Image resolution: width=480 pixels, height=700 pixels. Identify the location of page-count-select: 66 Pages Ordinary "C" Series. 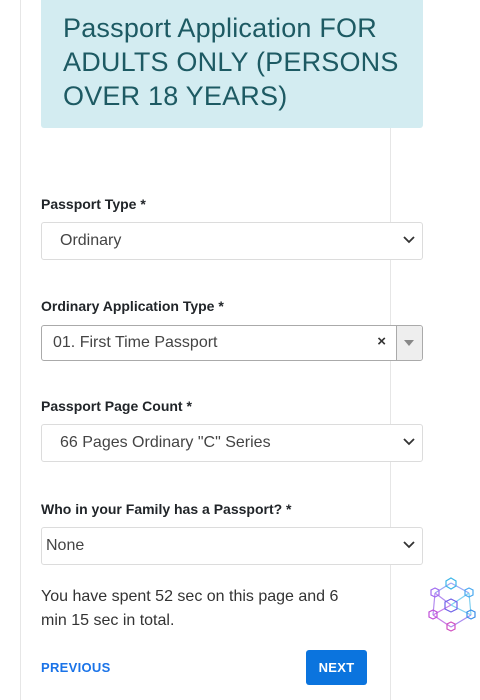
(232, 443).